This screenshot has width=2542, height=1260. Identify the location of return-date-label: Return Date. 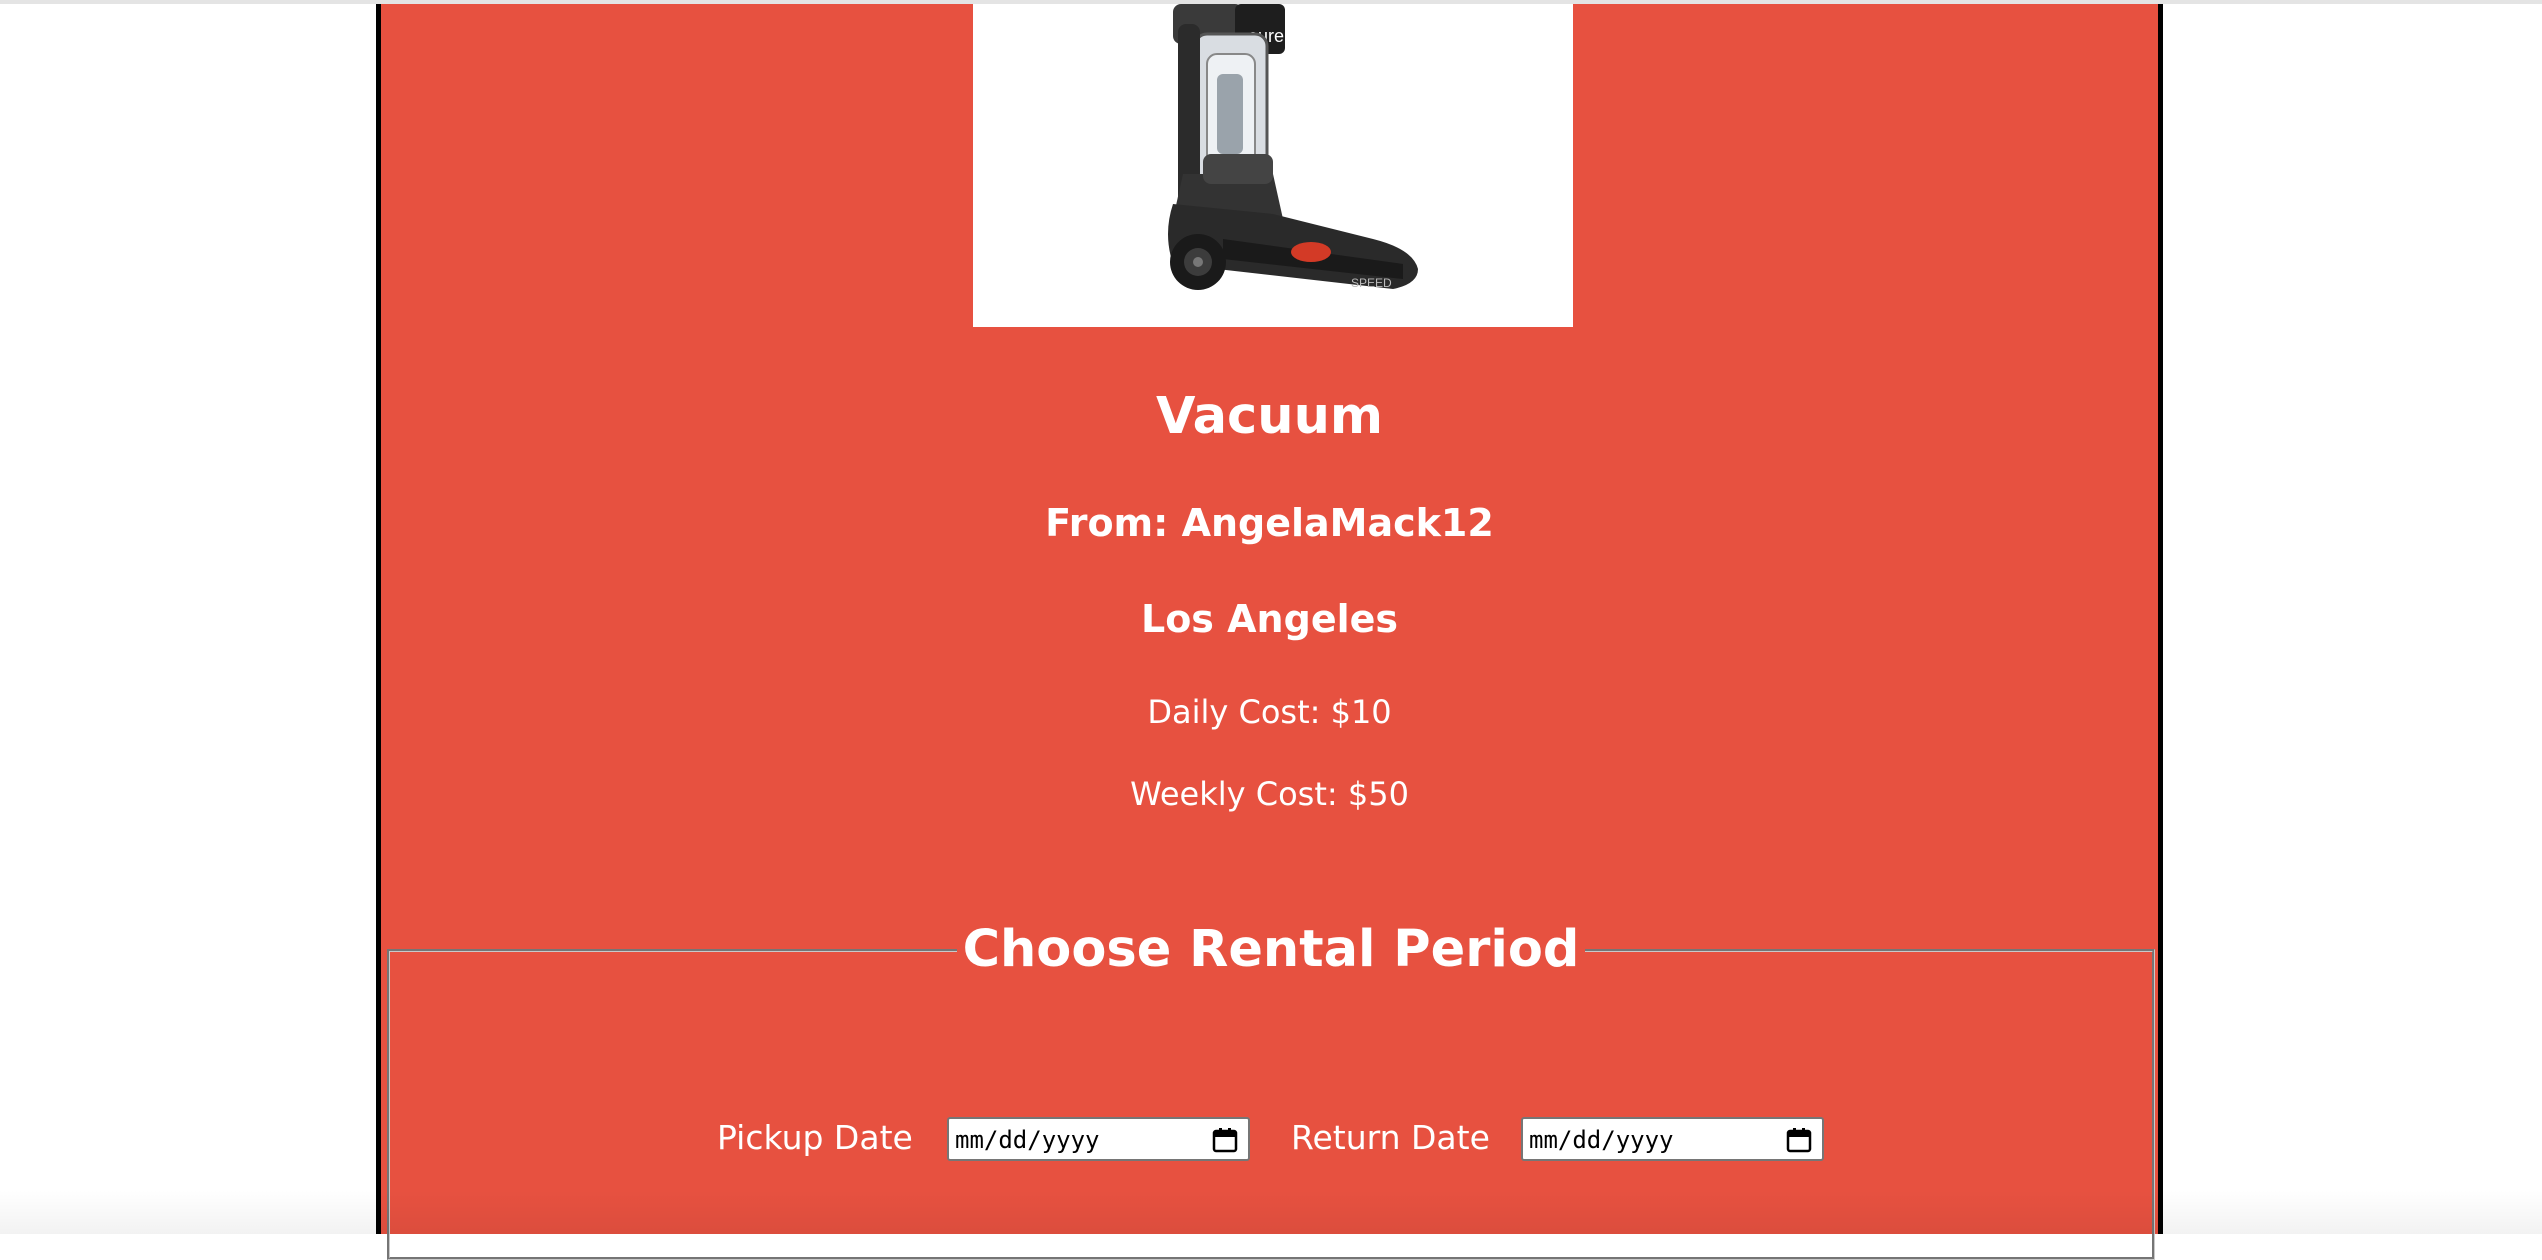
(1390, 1137).